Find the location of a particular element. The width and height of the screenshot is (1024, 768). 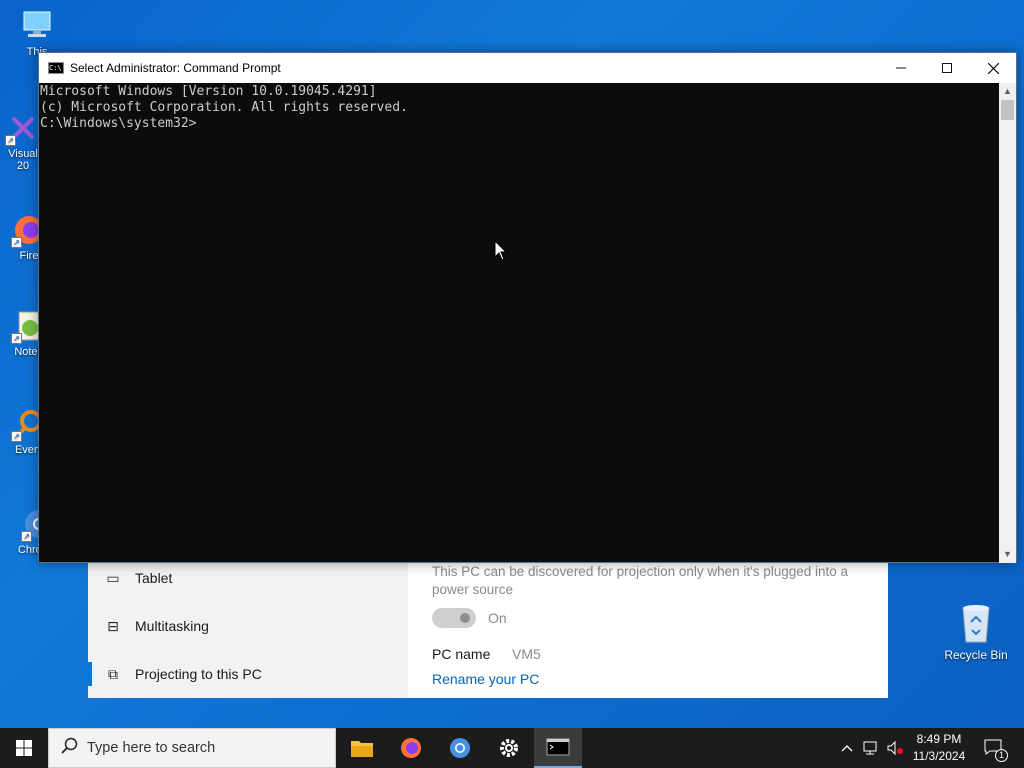

taskbar-command-prompt is located at coordinates (558, 748).